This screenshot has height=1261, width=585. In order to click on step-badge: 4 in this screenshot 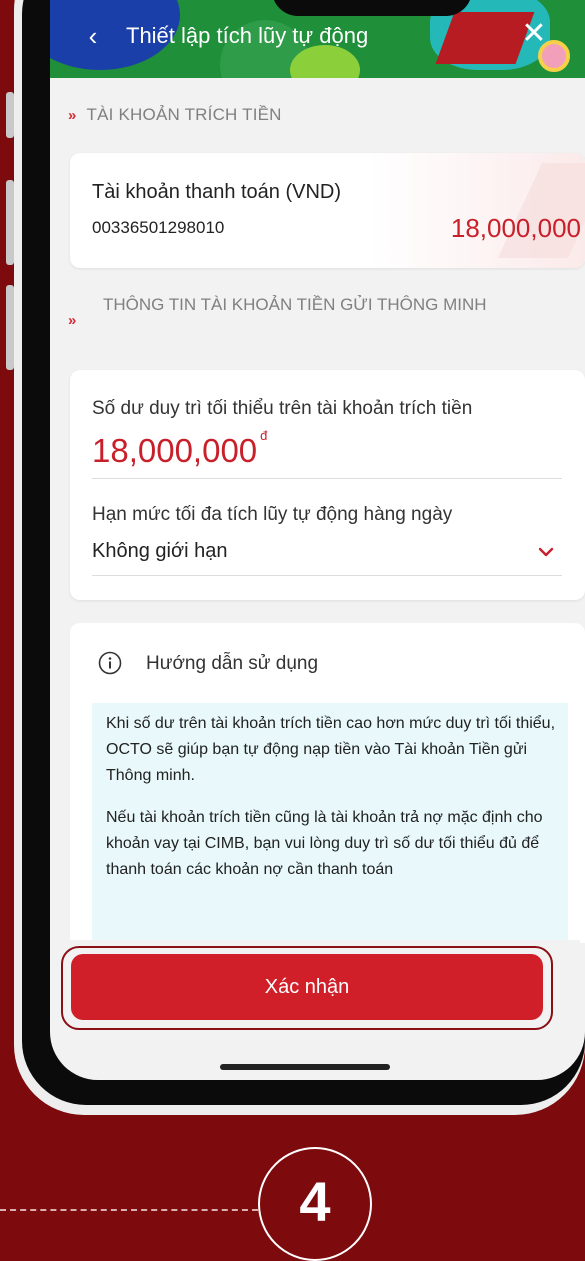, I will do `click(315, 1204)`.